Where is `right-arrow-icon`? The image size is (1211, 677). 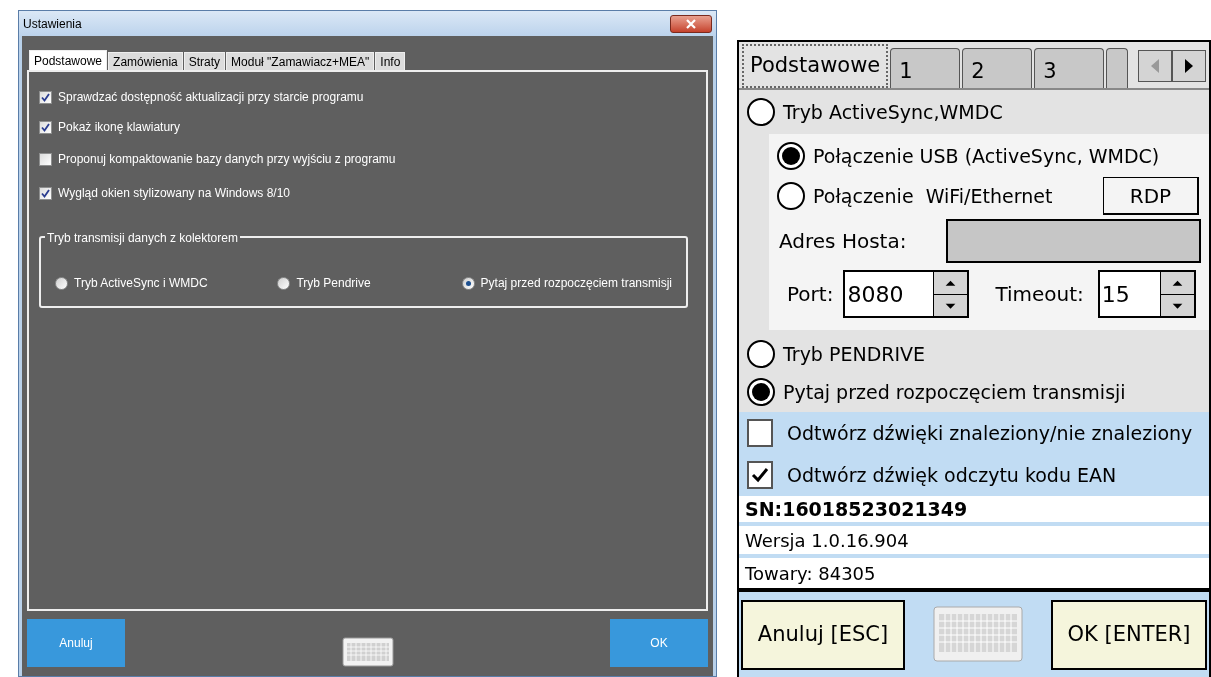
right-arrow-icon is located at coordinates (1189, 66).